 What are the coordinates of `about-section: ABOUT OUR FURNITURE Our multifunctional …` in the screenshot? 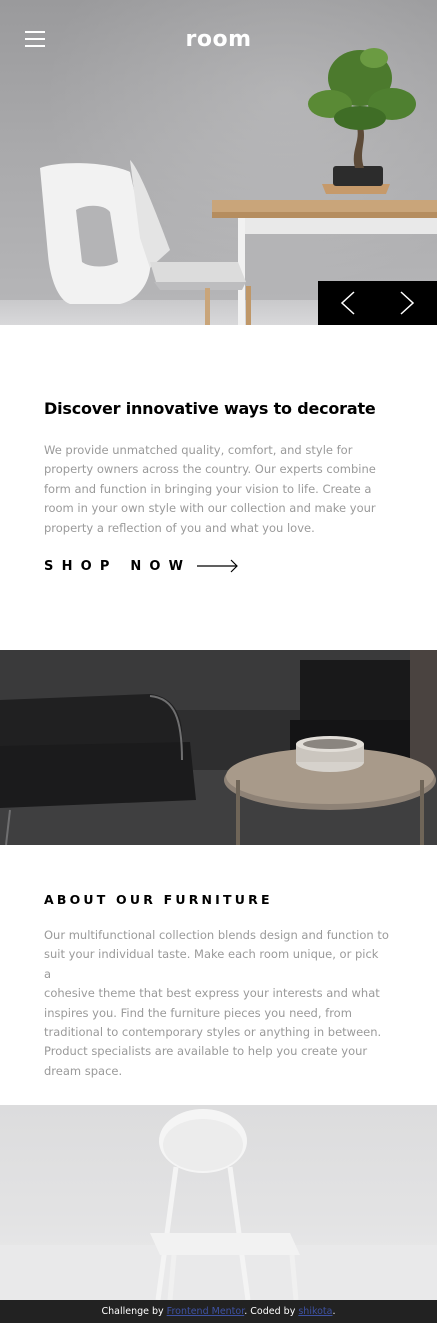 It's located at (216, 986).